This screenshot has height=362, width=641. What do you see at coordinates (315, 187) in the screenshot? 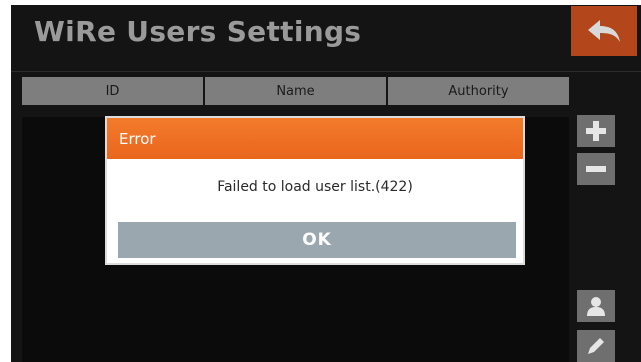
I see `dialog-message: Failed to load user list.(422)` at bounding box center [315, 187].